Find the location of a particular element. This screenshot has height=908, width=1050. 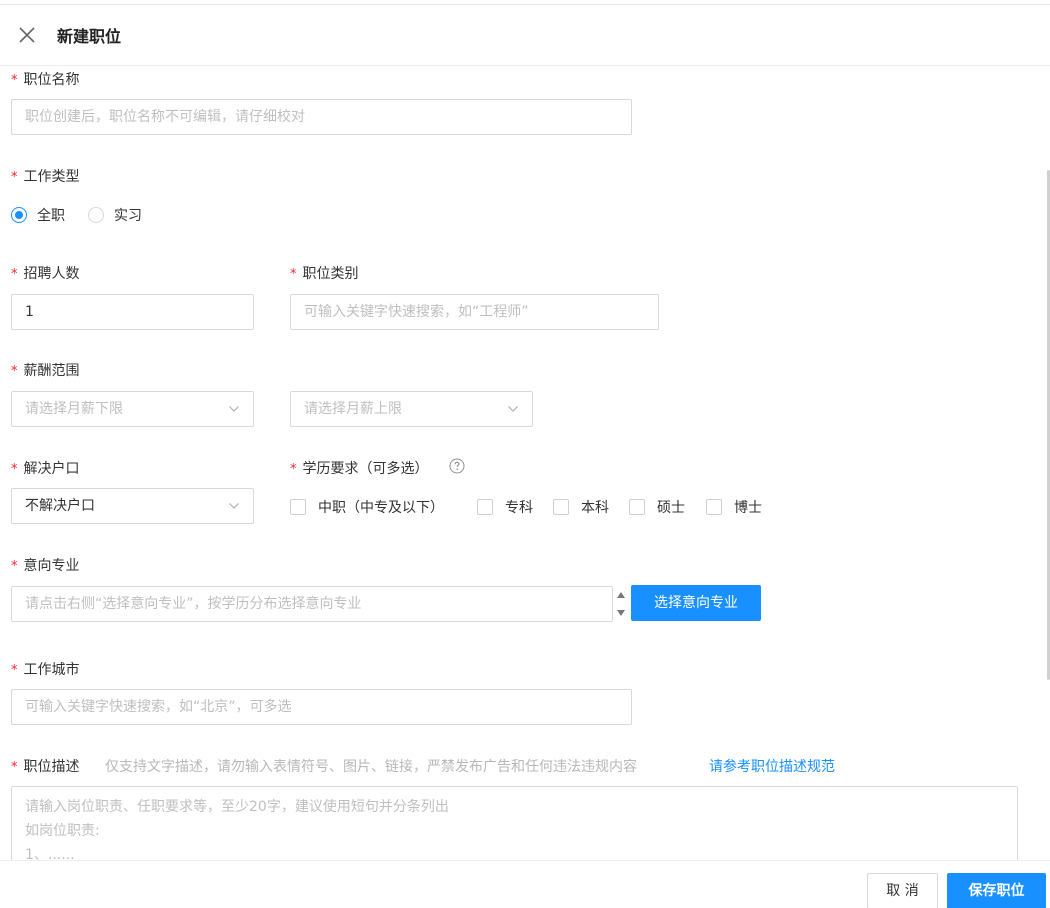

salary-label: * 薪酬范围 is located at coordinates (45, 371).